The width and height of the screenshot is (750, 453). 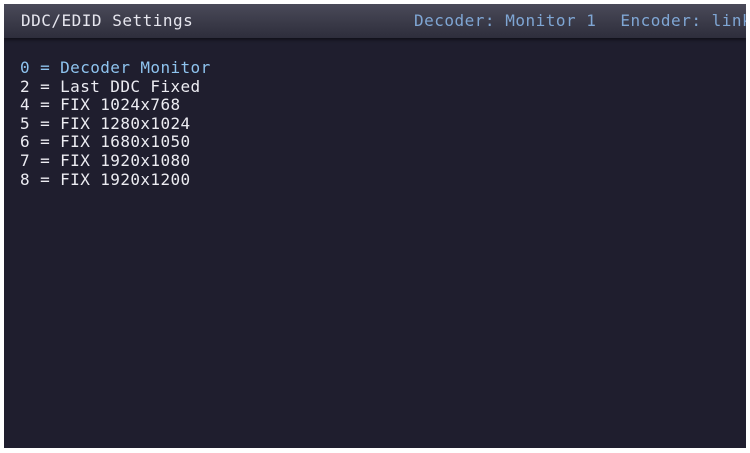 What do you see at coordinates (115, 161) in the screenshot?
I see `option-fix-1920x1080: 7 = FIX 1920x1080` at bounding box center [115, 161].